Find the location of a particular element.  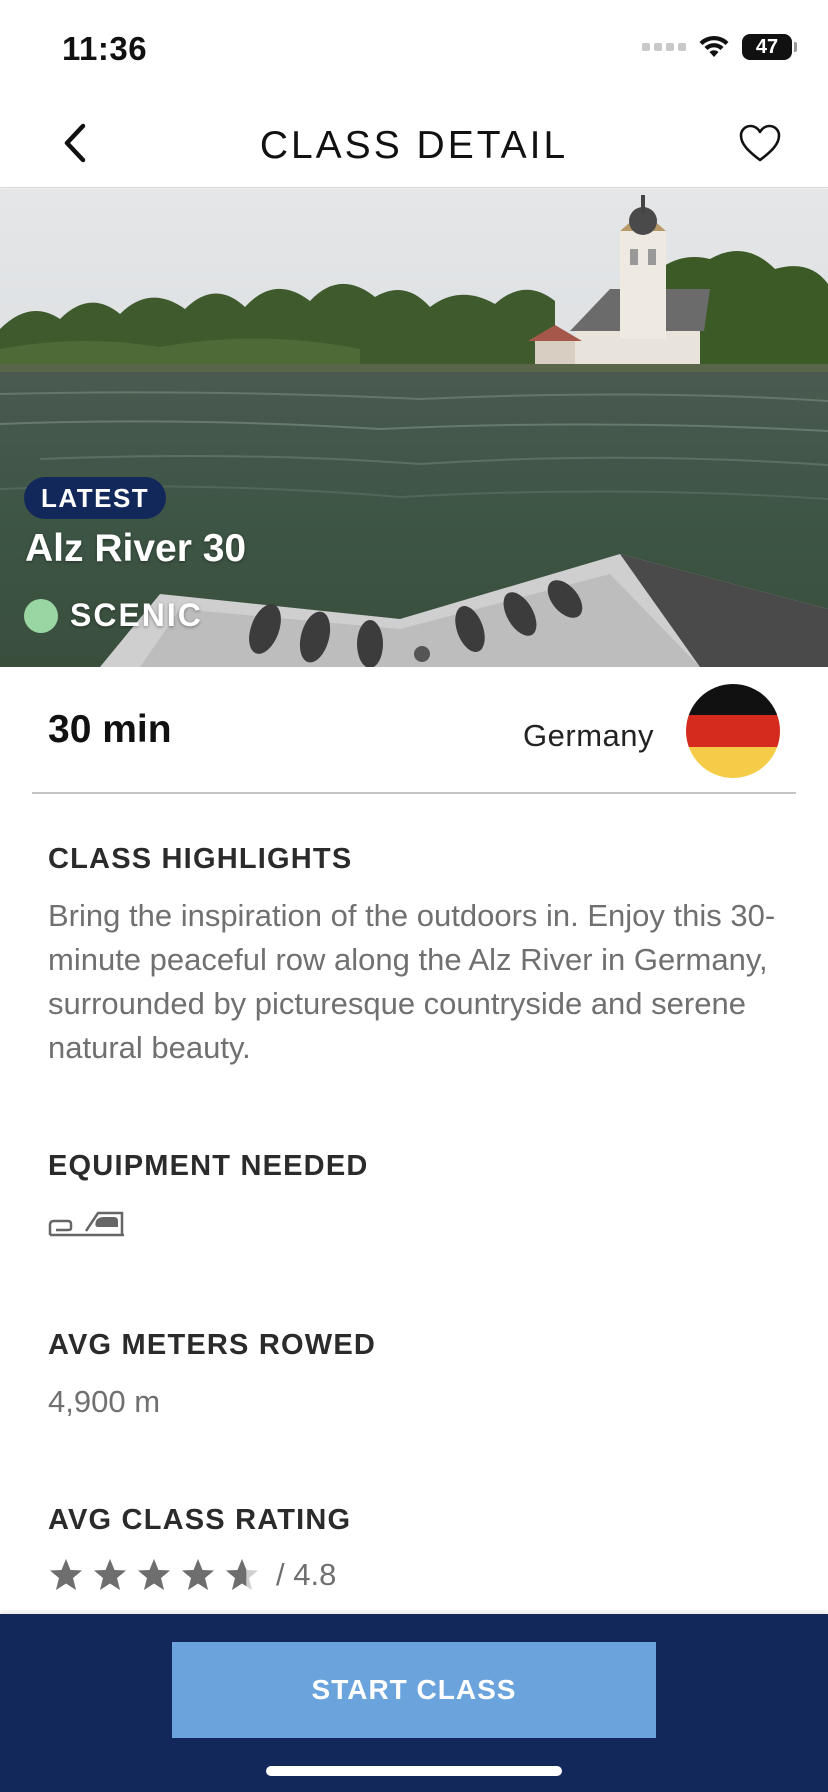

latest-badge: LATEST is located at coordinates (95, 498).